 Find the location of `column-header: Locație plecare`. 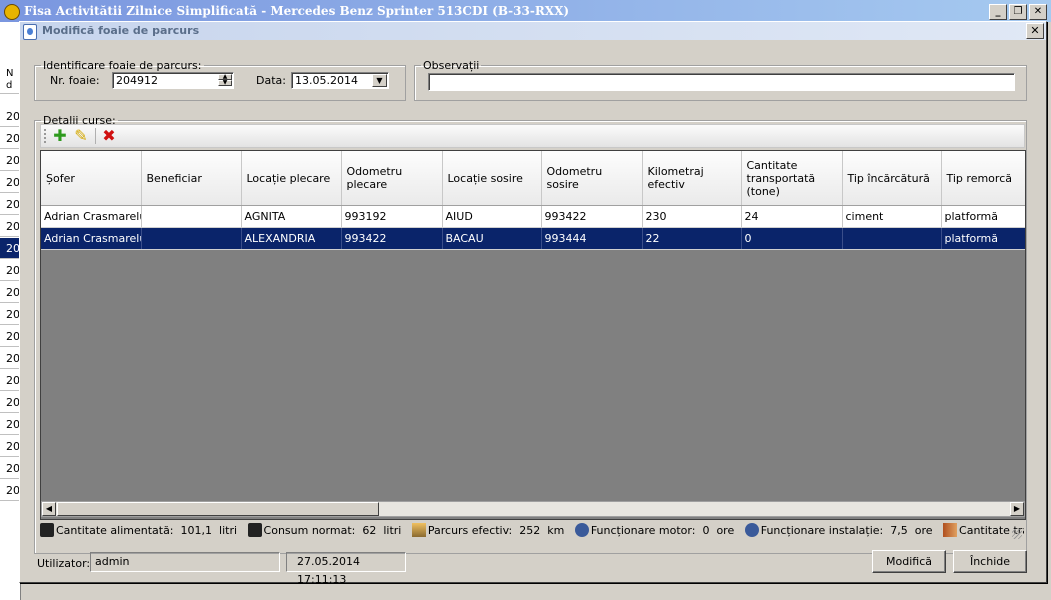

column-header: Locație plecare is located at coordinates (291, 178).